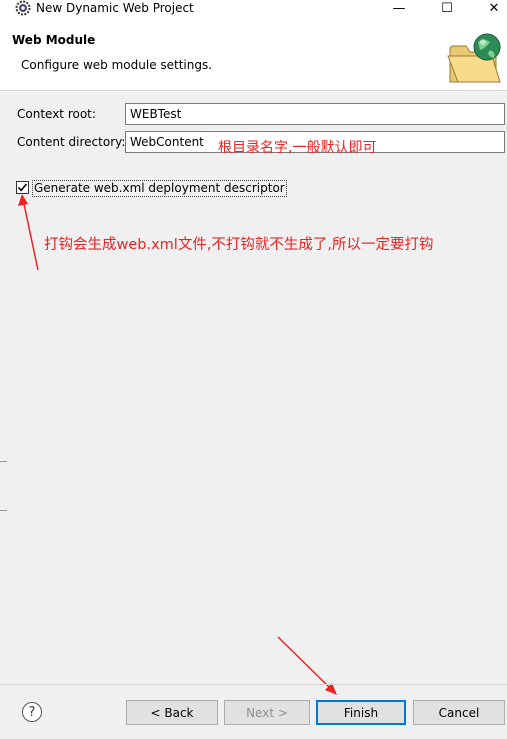 Image resolution: width=507 pixels, height=739 pixels. Describe the element at coordinates (159, 188) in the screenshot. I see `generate-xml-label: Generate web.xml deployment descriptor` at that location.